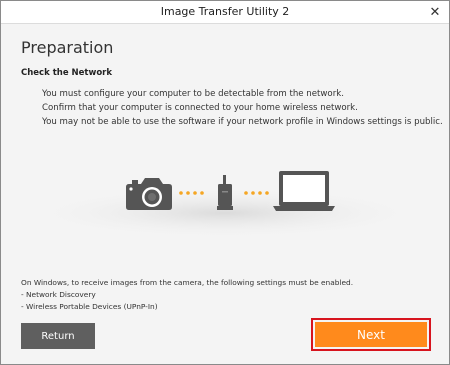  I want to click on close-icon: ✕, so click(435, 12).